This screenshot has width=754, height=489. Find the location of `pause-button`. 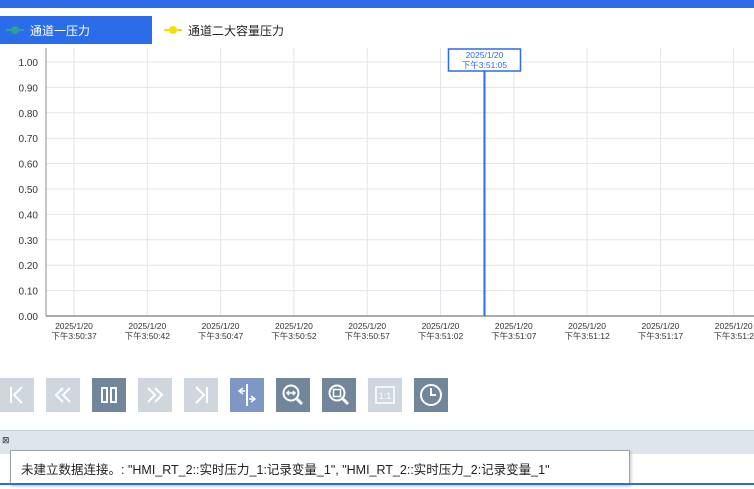

pause-button is located at coordinates (109, 395).